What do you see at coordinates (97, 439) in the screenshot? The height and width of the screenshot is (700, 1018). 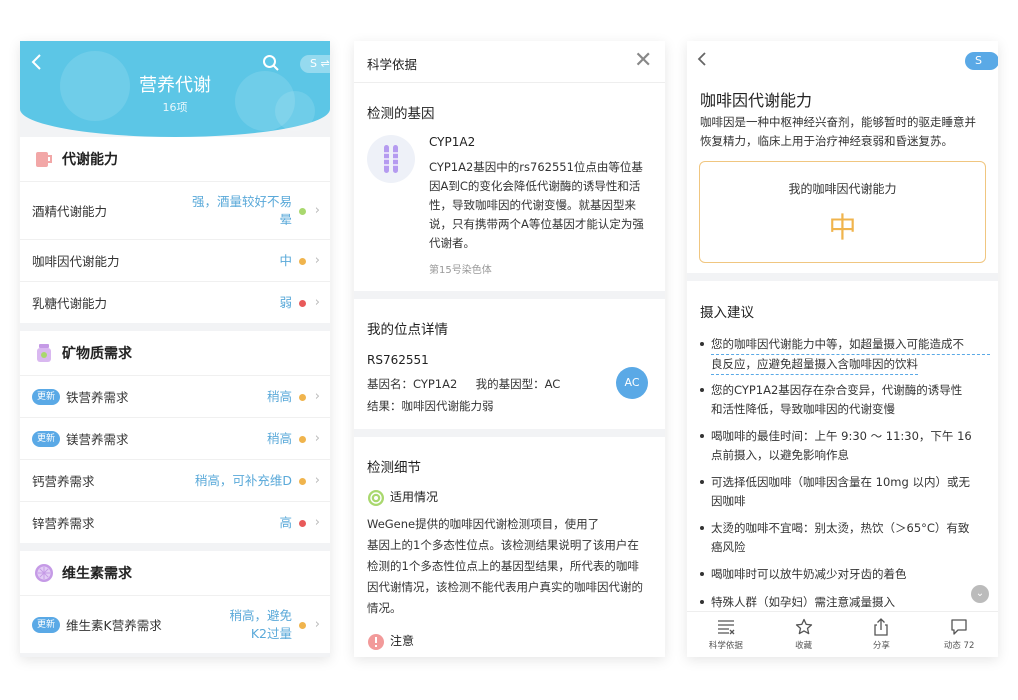 I see `row-label: 镁营养需求` at bounding box center [97, 439].